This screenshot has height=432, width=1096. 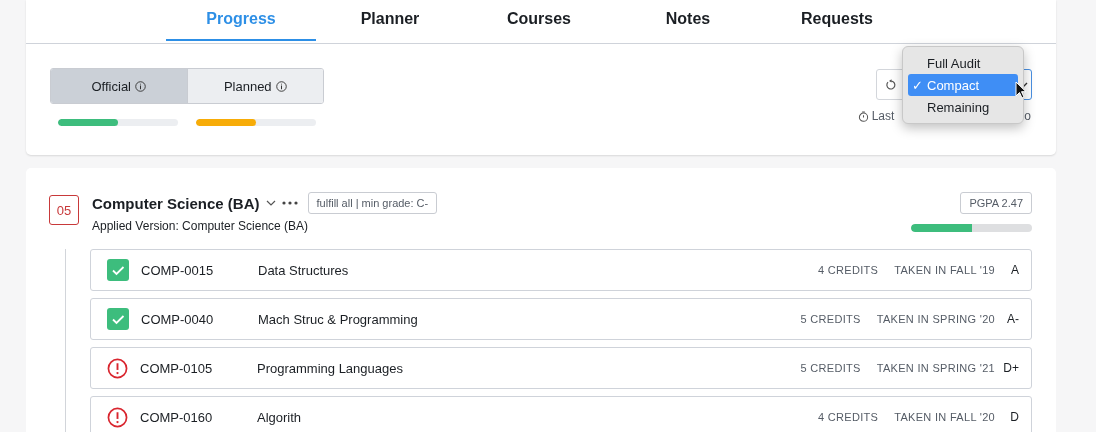 I want to click on course-code: COMP-0105, so click(x=177, y=368).